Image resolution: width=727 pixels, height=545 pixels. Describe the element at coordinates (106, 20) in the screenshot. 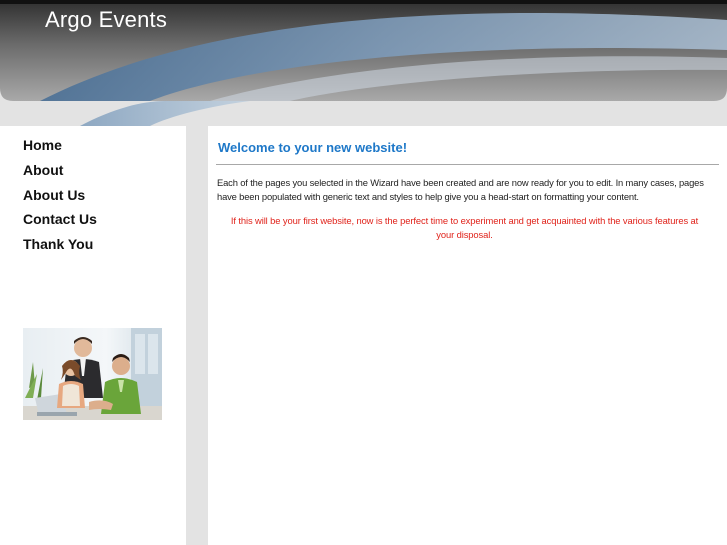

I see `site-title: Argo Events` at that location.